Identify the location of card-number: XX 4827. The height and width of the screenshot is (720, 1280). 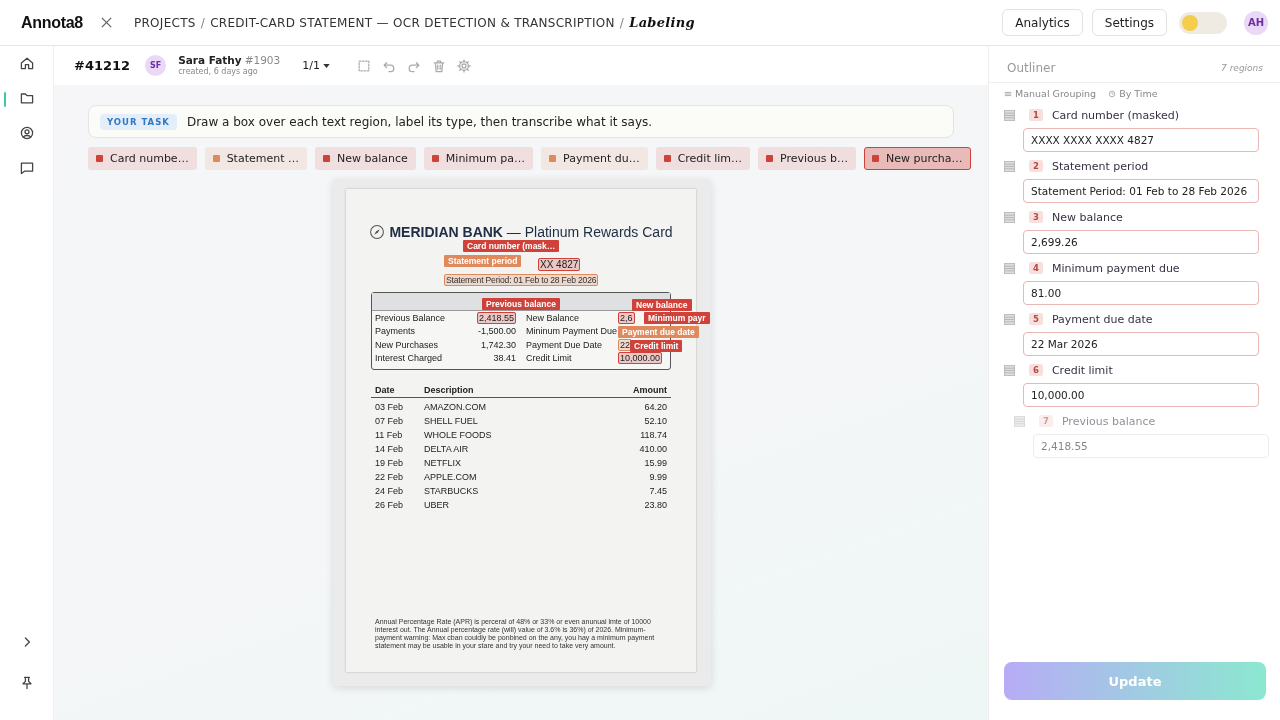
(559, 264).